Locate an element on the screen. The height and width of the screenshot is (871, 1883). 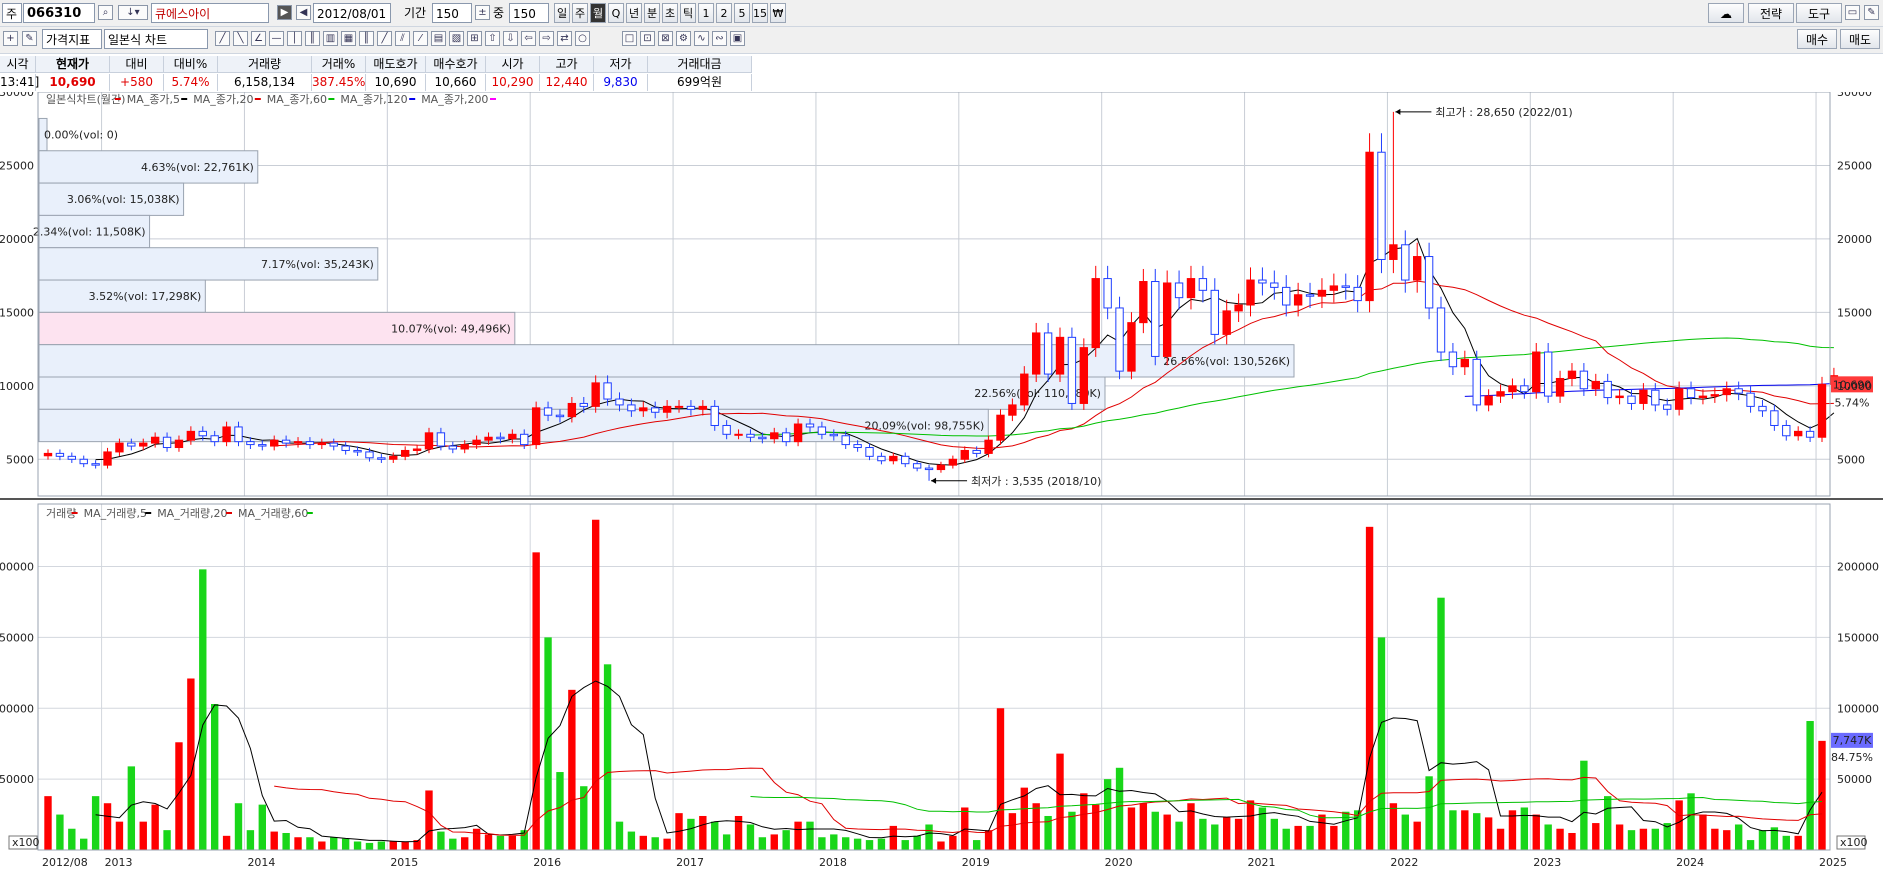
drawing-tool-icon: ▦ is located at coordinates (348, 38).